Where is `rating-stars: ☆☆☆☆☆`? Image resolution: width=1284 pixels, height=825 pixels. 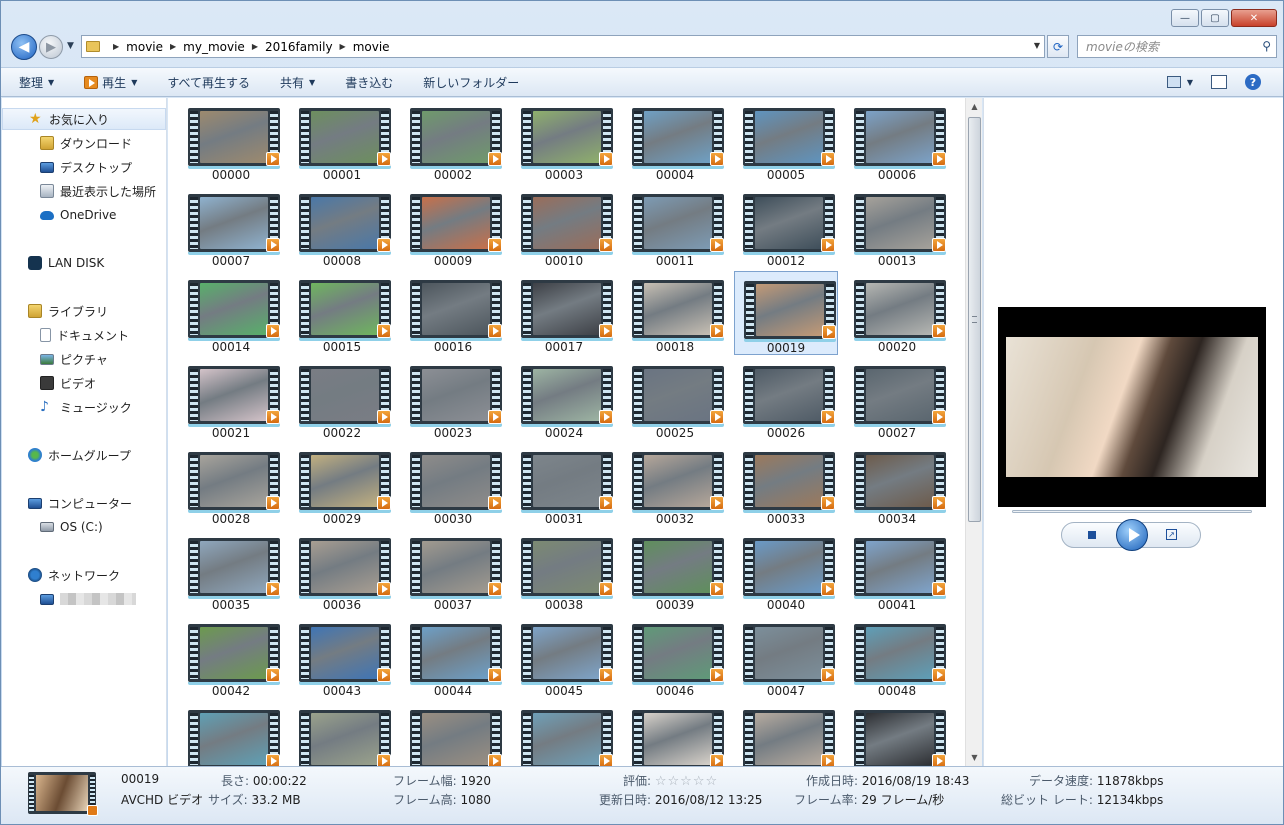
rating-stars: ☆☆☆☆☆ is located at coordinates (686, 781).